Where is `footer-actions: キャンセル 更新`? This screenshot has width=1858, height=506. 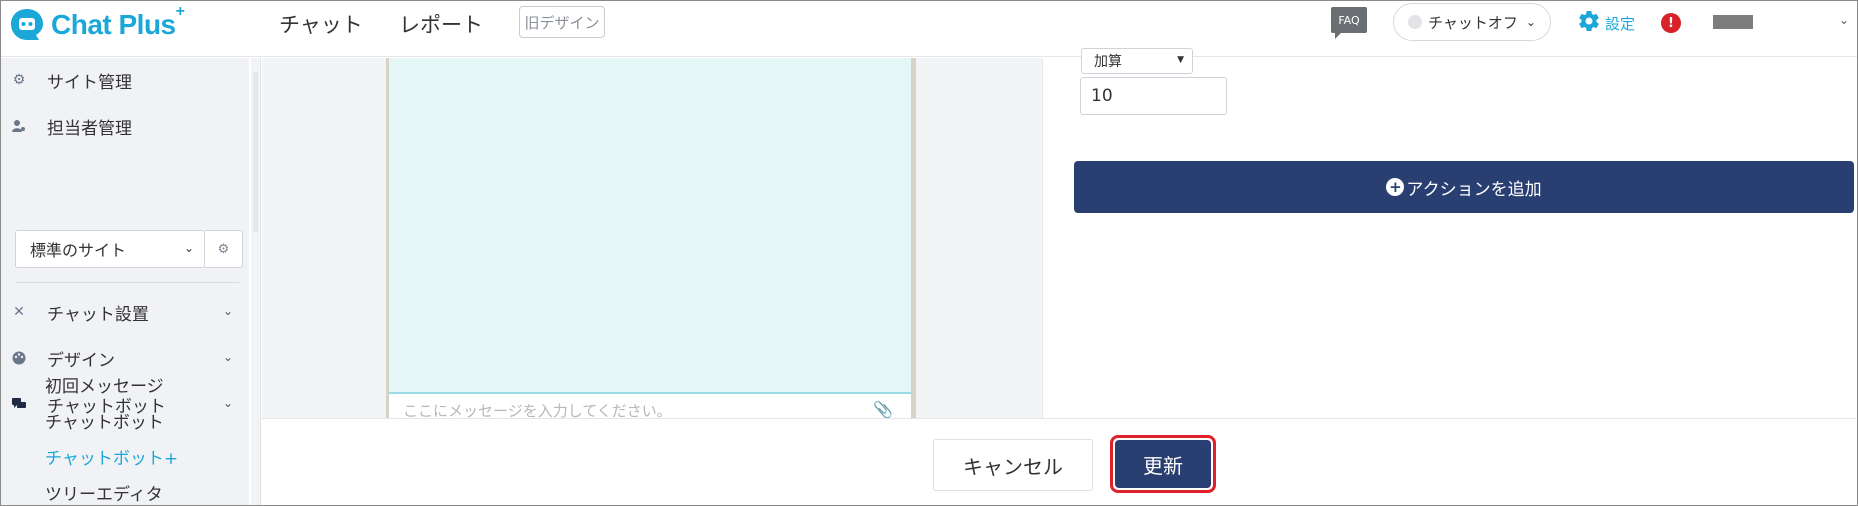 footer-actions: キャンセル 更新 is located at coordinates (1059, 461).